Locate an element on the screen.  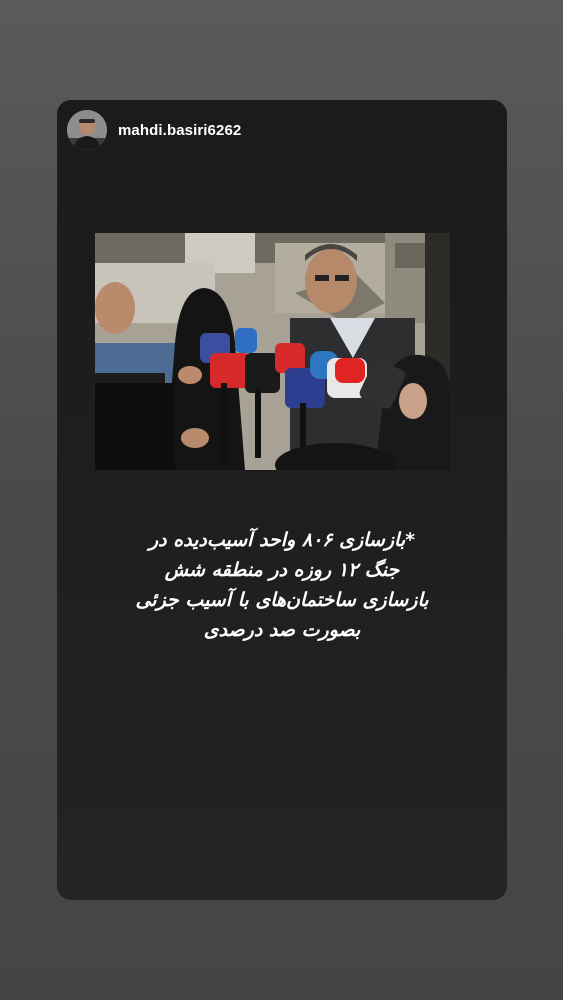
caption-line-1: *بازسازی ۸۰۶ واحد آسیب‌دیده در is located at coordinates (282, 540).